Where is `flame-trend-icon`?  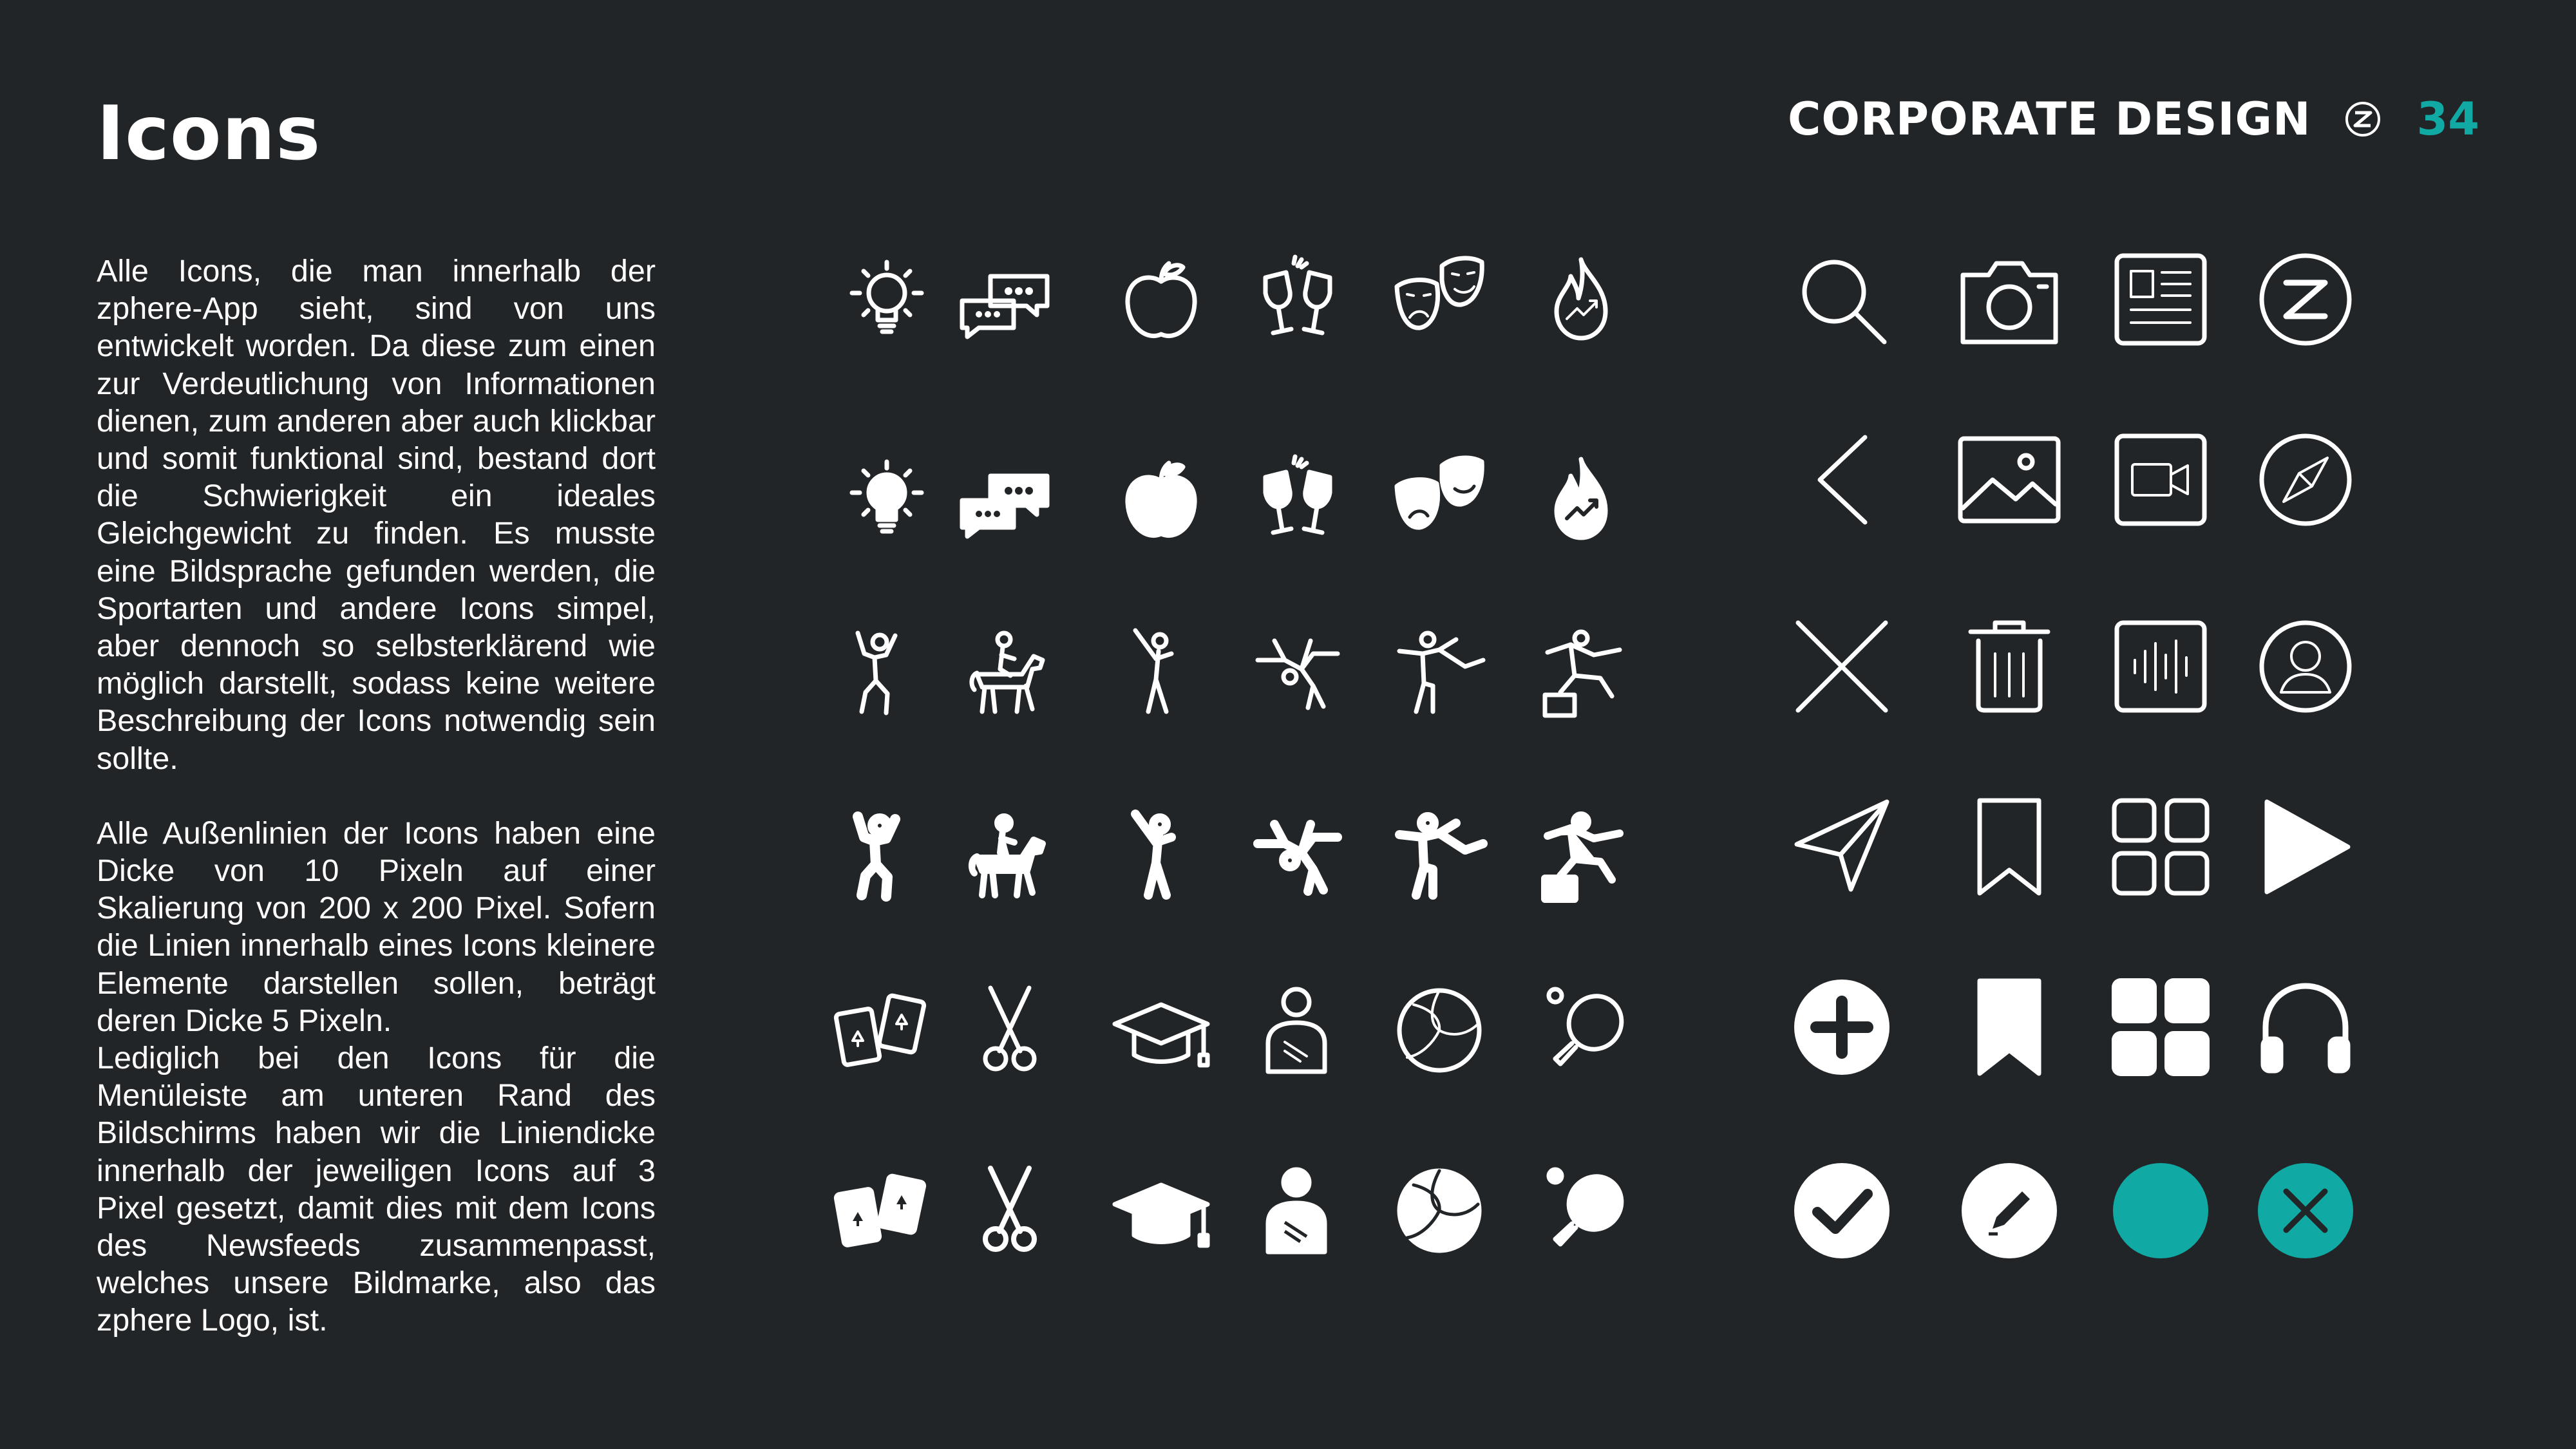
flame-trend-icon is located at coordinates (1581, 299).